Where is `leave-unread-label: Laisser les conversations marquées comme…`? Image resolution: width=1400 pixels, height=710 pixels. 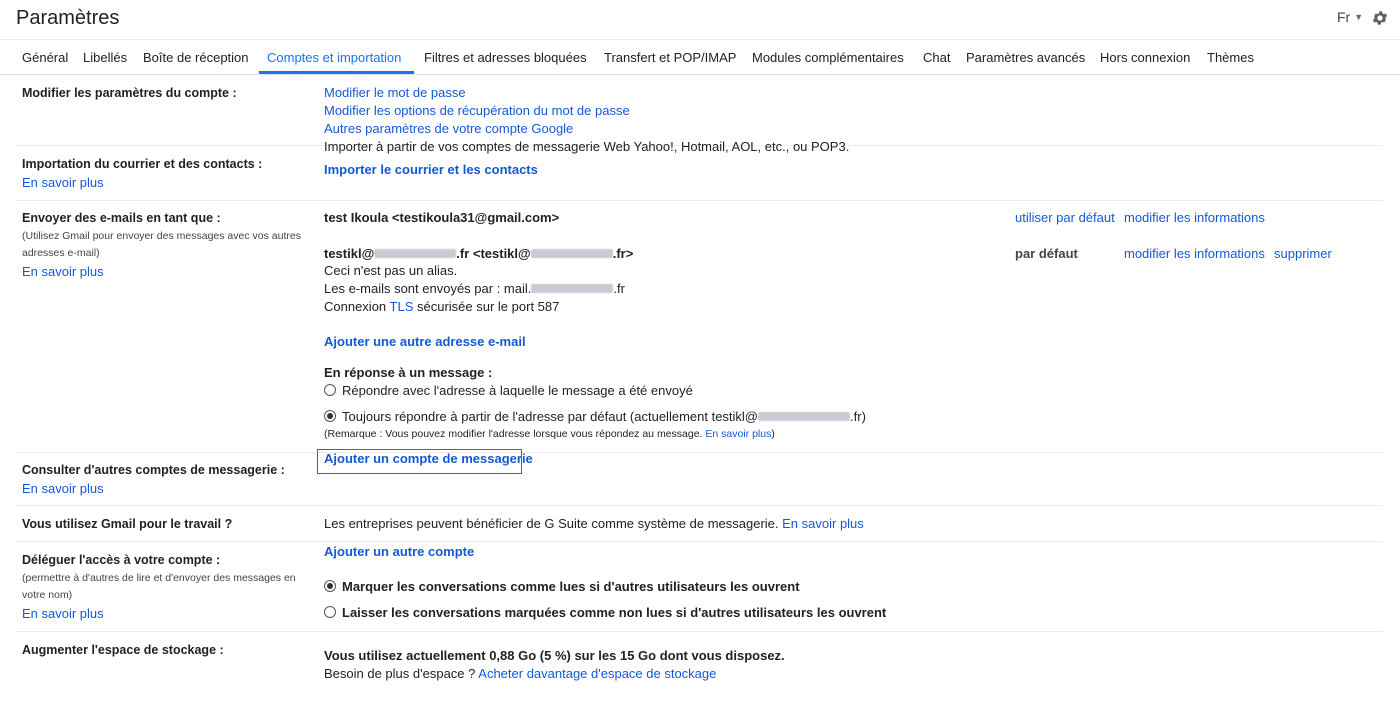
leave-unread-label: Laisser les conversations marquées comme… is located at coordinates (614, 612).